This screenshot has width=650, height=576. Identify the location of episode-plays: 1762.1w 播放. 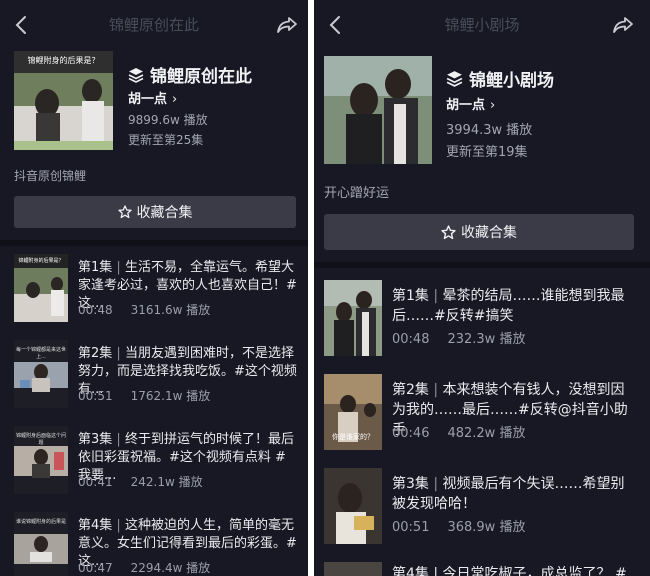
(170, 396).